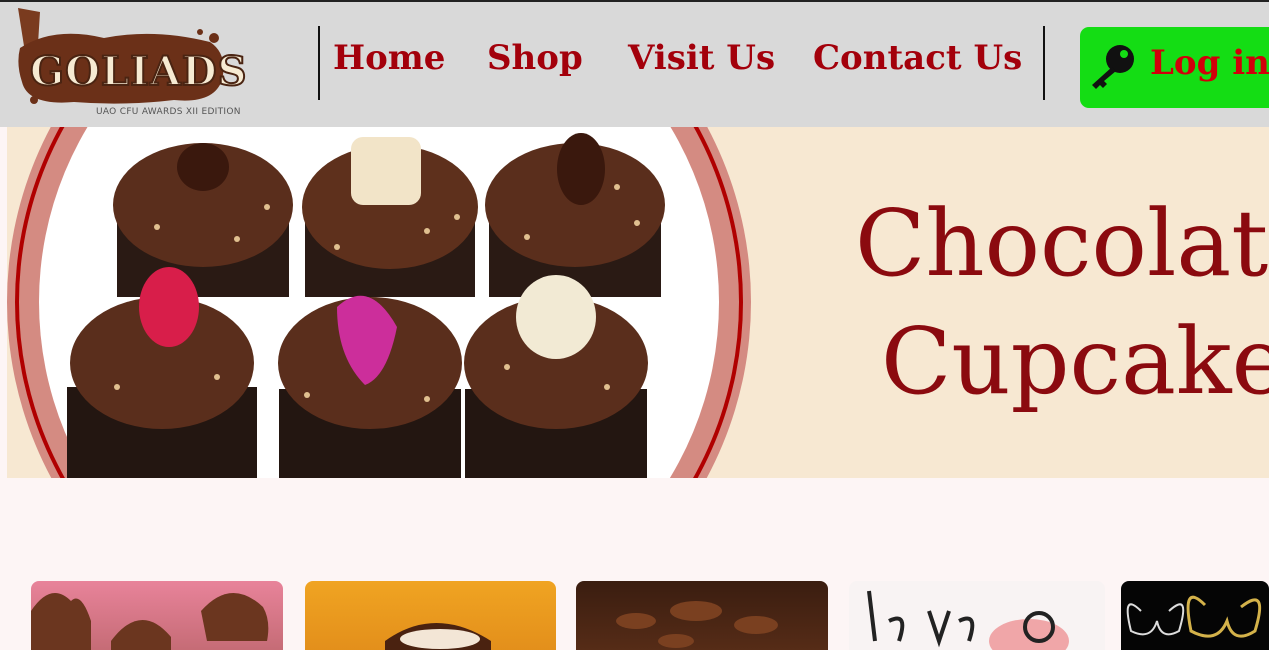 Image resolution: width=1269 pixels, height=650 pixels. Describe the element at coordinates (701, 58) in the screenshot. I see `nav-visit-us: Visit Us` at that location.